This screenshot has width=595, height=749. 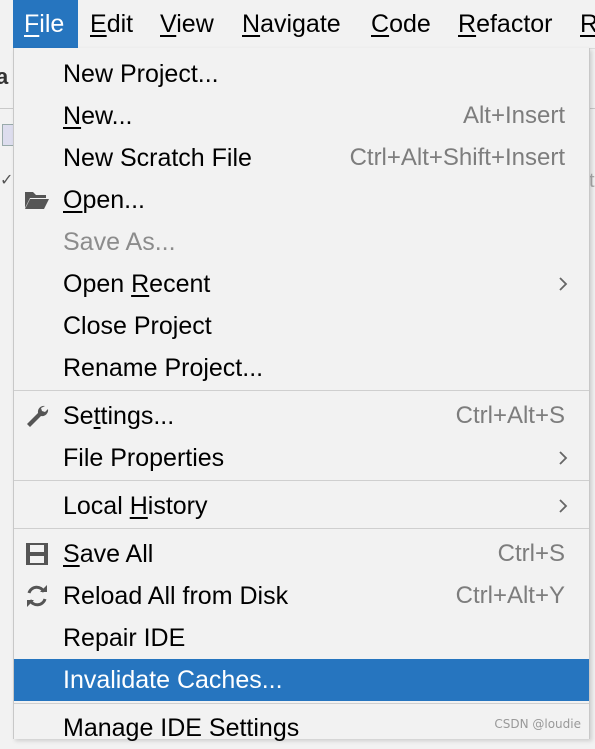 I want to click on menu-edit: Edit, so click(x=111, y=24).